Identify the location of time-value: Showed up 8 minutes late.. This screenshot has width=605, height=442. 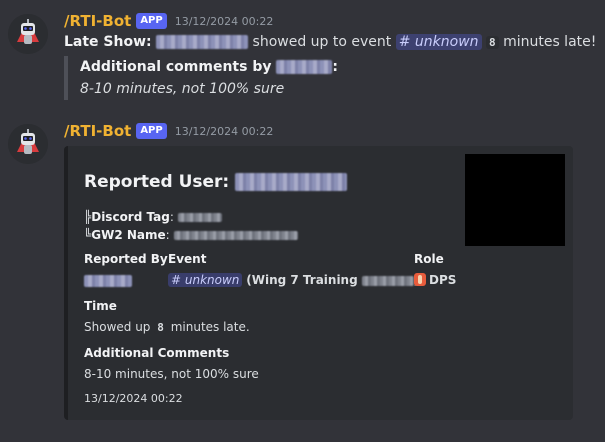
(167, 327).